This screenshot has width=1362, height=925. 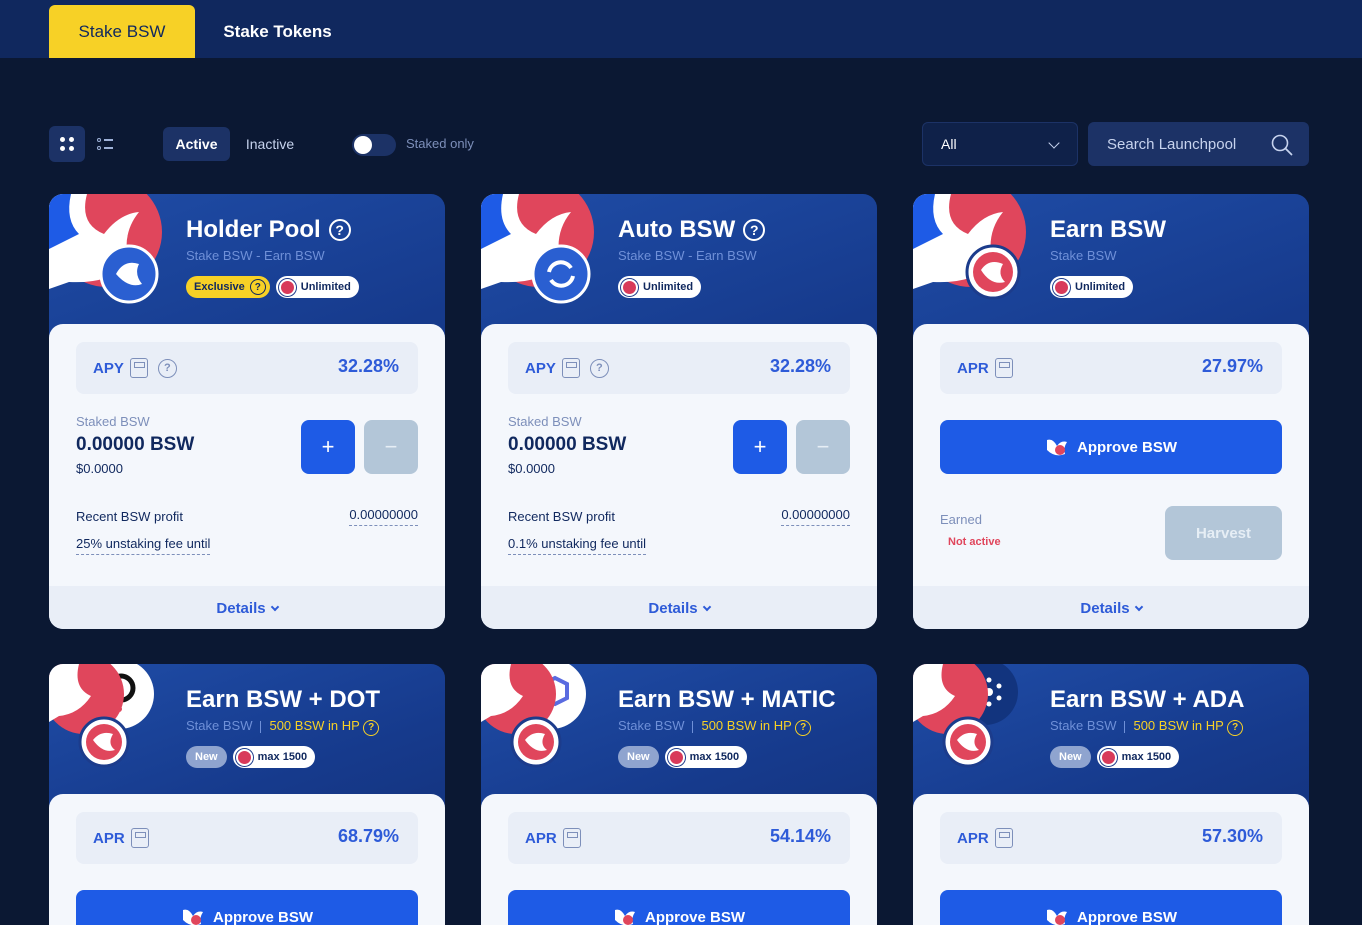 I want to click on pool-panel: APR 57.30% Approve BSW, so click(x=1111, y=859).